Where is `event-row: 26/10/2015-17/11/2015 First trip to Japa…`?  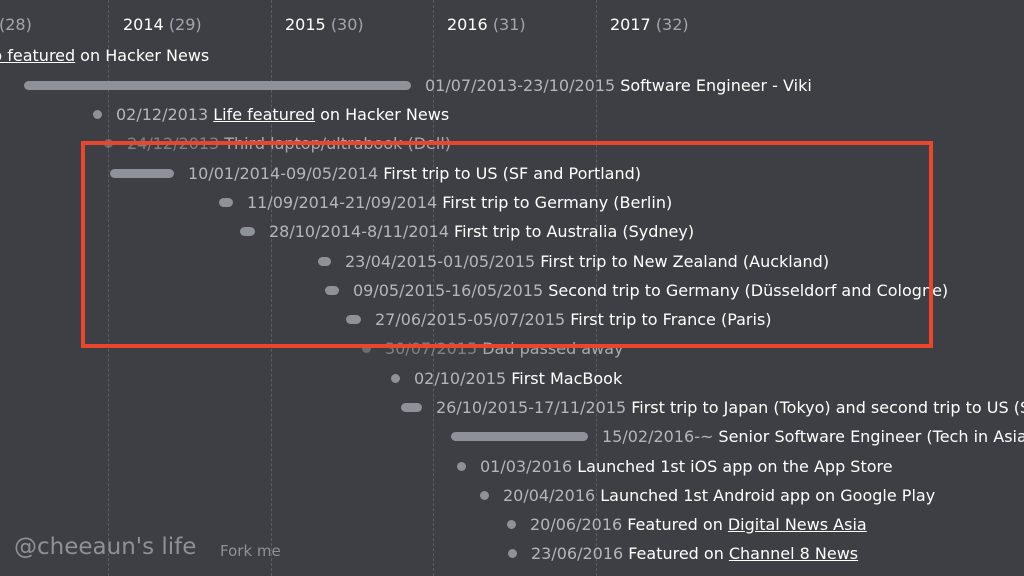 event-row: 26/10/2015-17/11/2015 First trip to Japa… is located at coordinates (712, 407).